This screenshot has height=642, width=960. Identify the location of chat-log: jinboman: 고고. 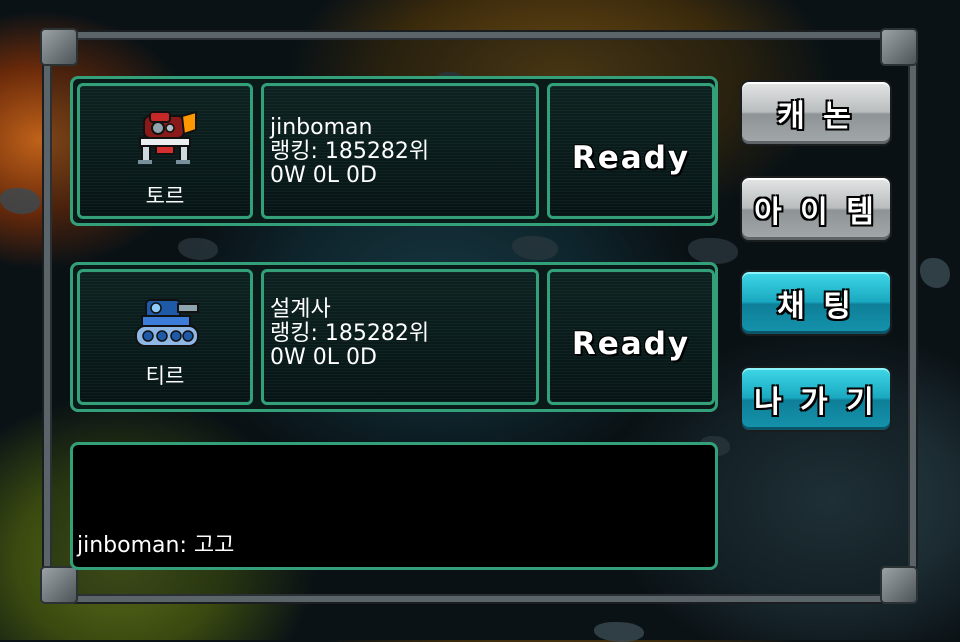
(394, 506).